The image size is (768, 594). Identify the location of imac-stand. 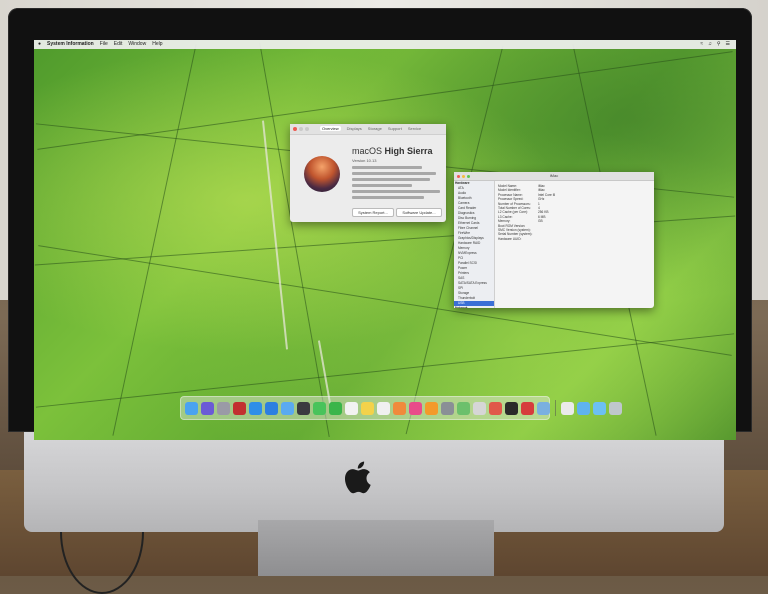
(376, 548).